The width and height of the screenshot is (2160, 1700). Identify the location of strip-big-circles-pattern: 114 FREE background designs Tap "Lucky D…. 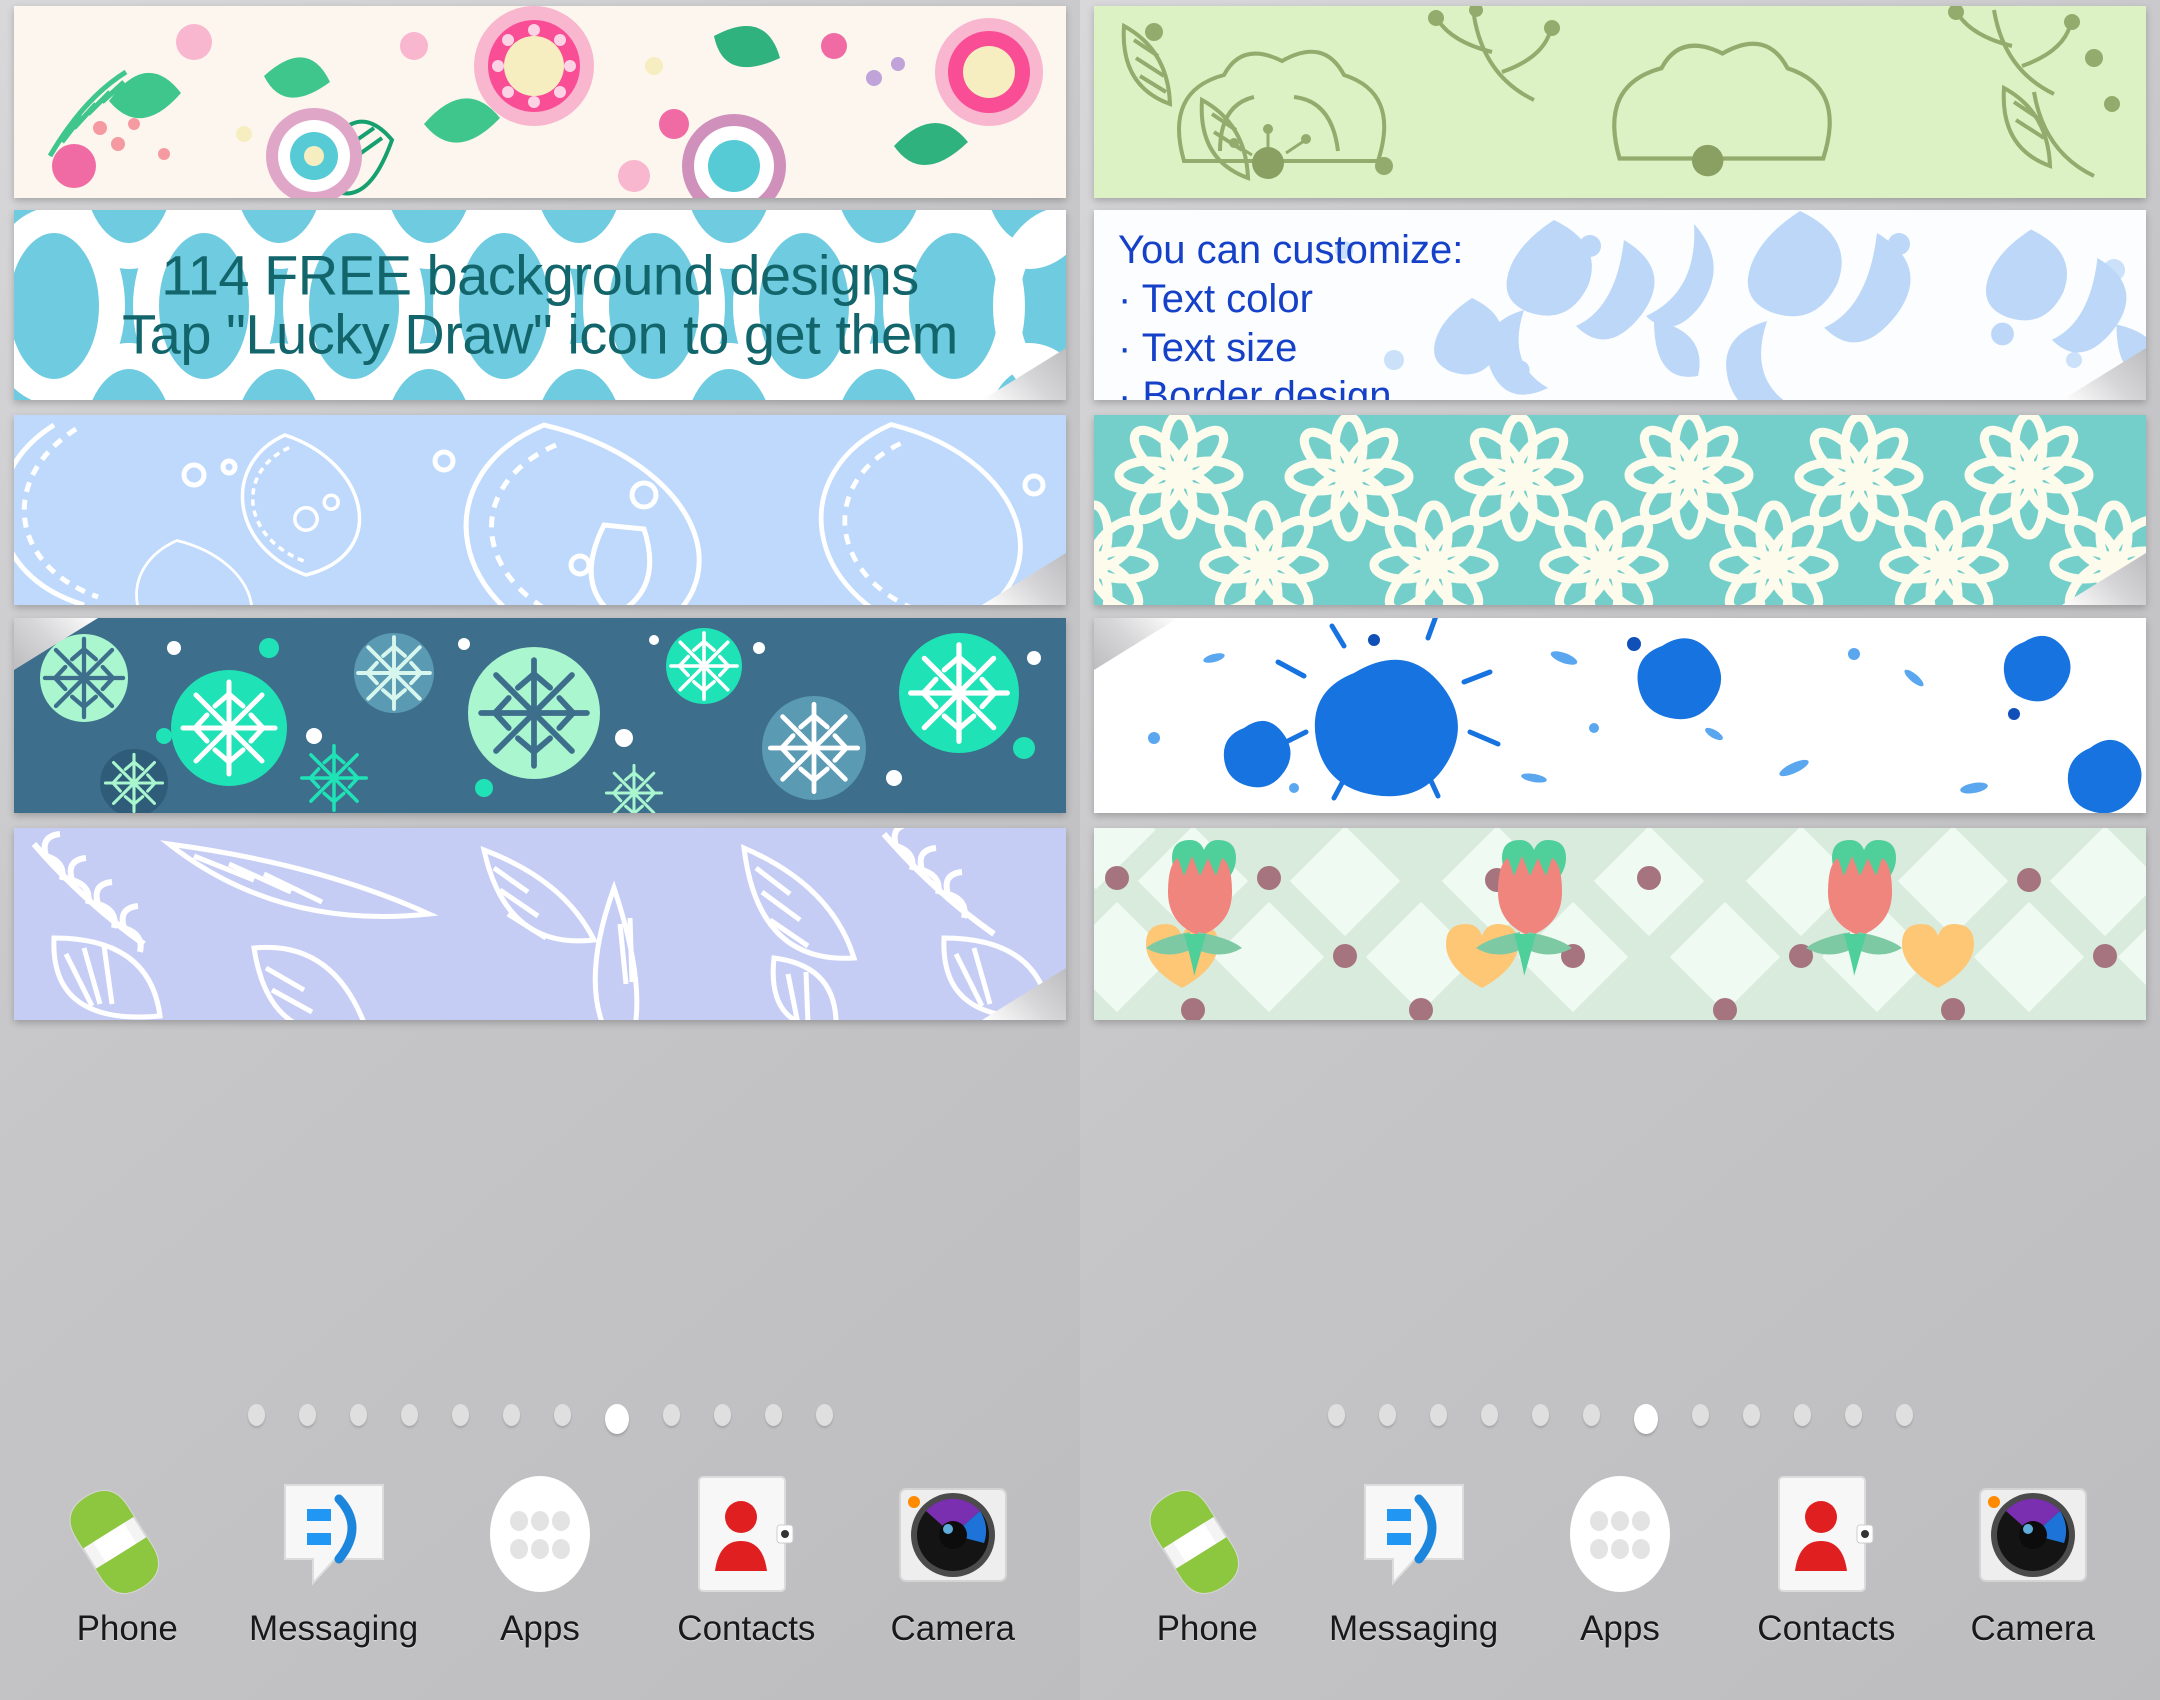
(540, 305).